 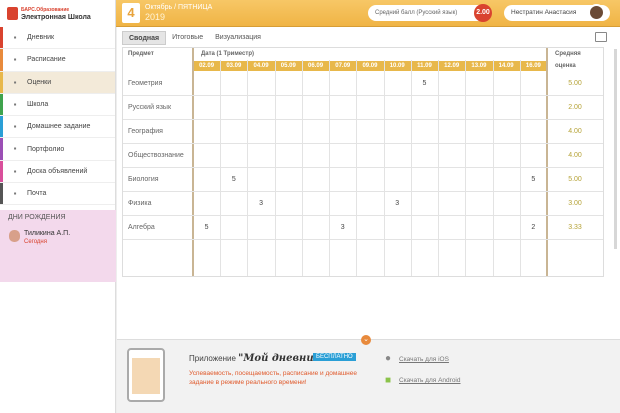 What do you see at coordinates (430, 380) in the screenshot?
I see `android-download-link: Скачать для Android` at bounding box center [430, 380].